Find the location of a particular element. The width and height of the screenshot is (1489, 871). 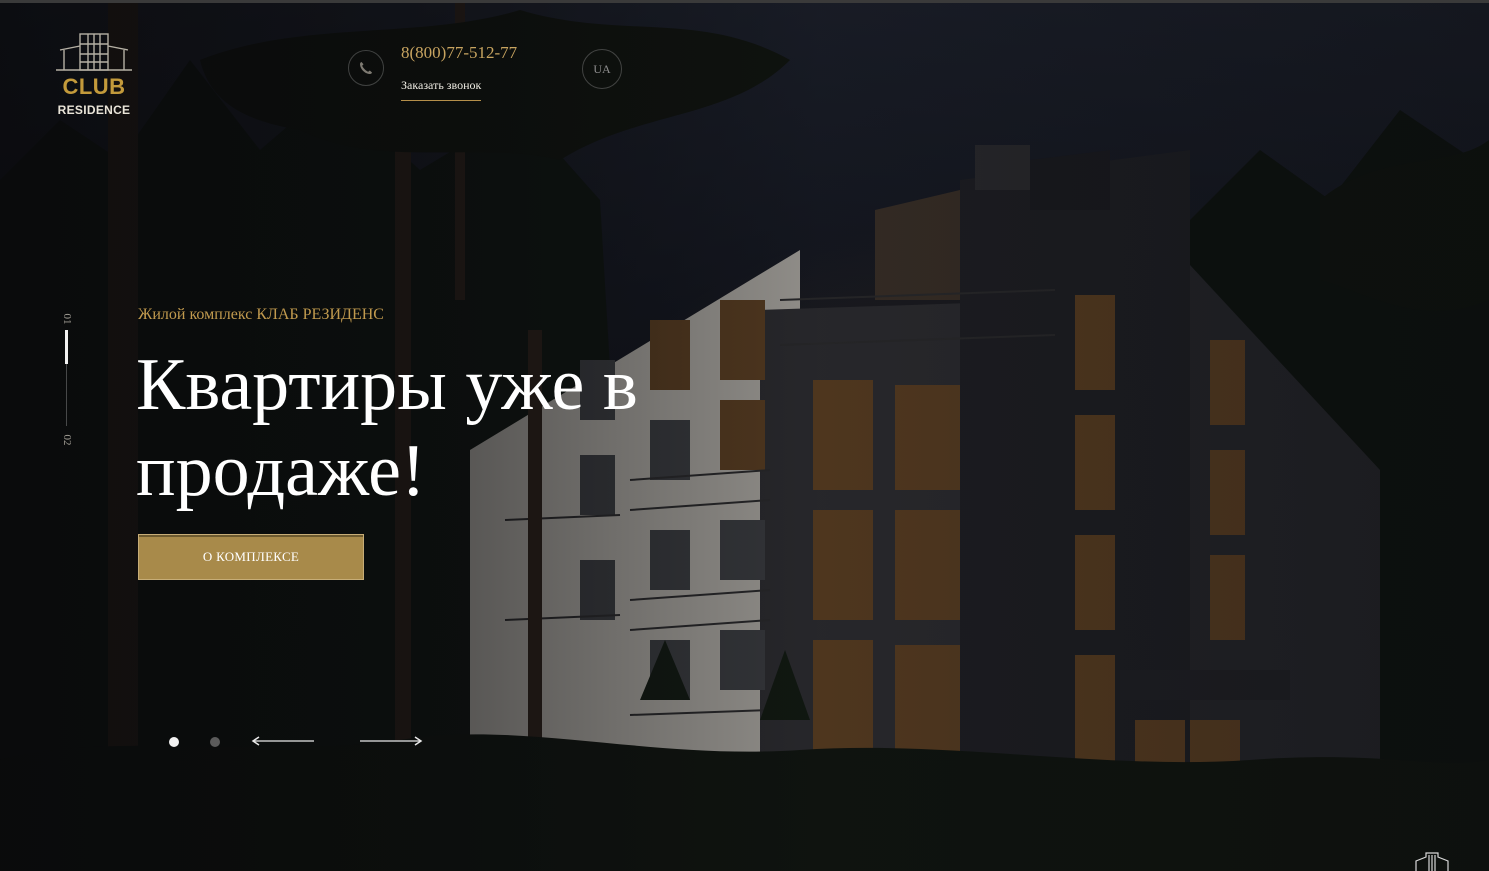

arrow-right-icon is located at coordinates (391, 741).